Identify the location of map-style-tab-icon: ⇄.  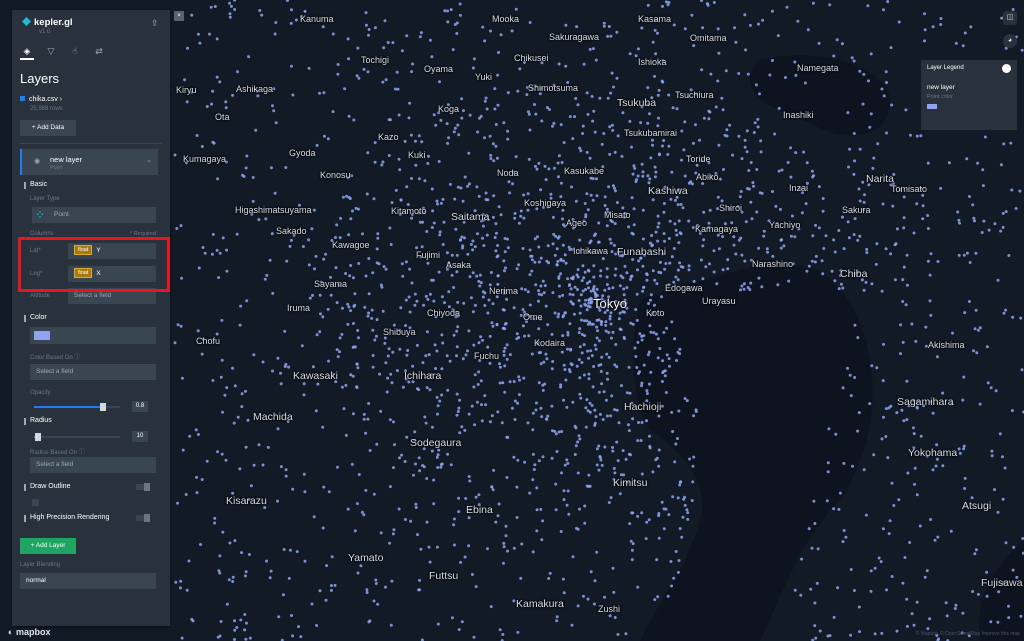
(99, 51).